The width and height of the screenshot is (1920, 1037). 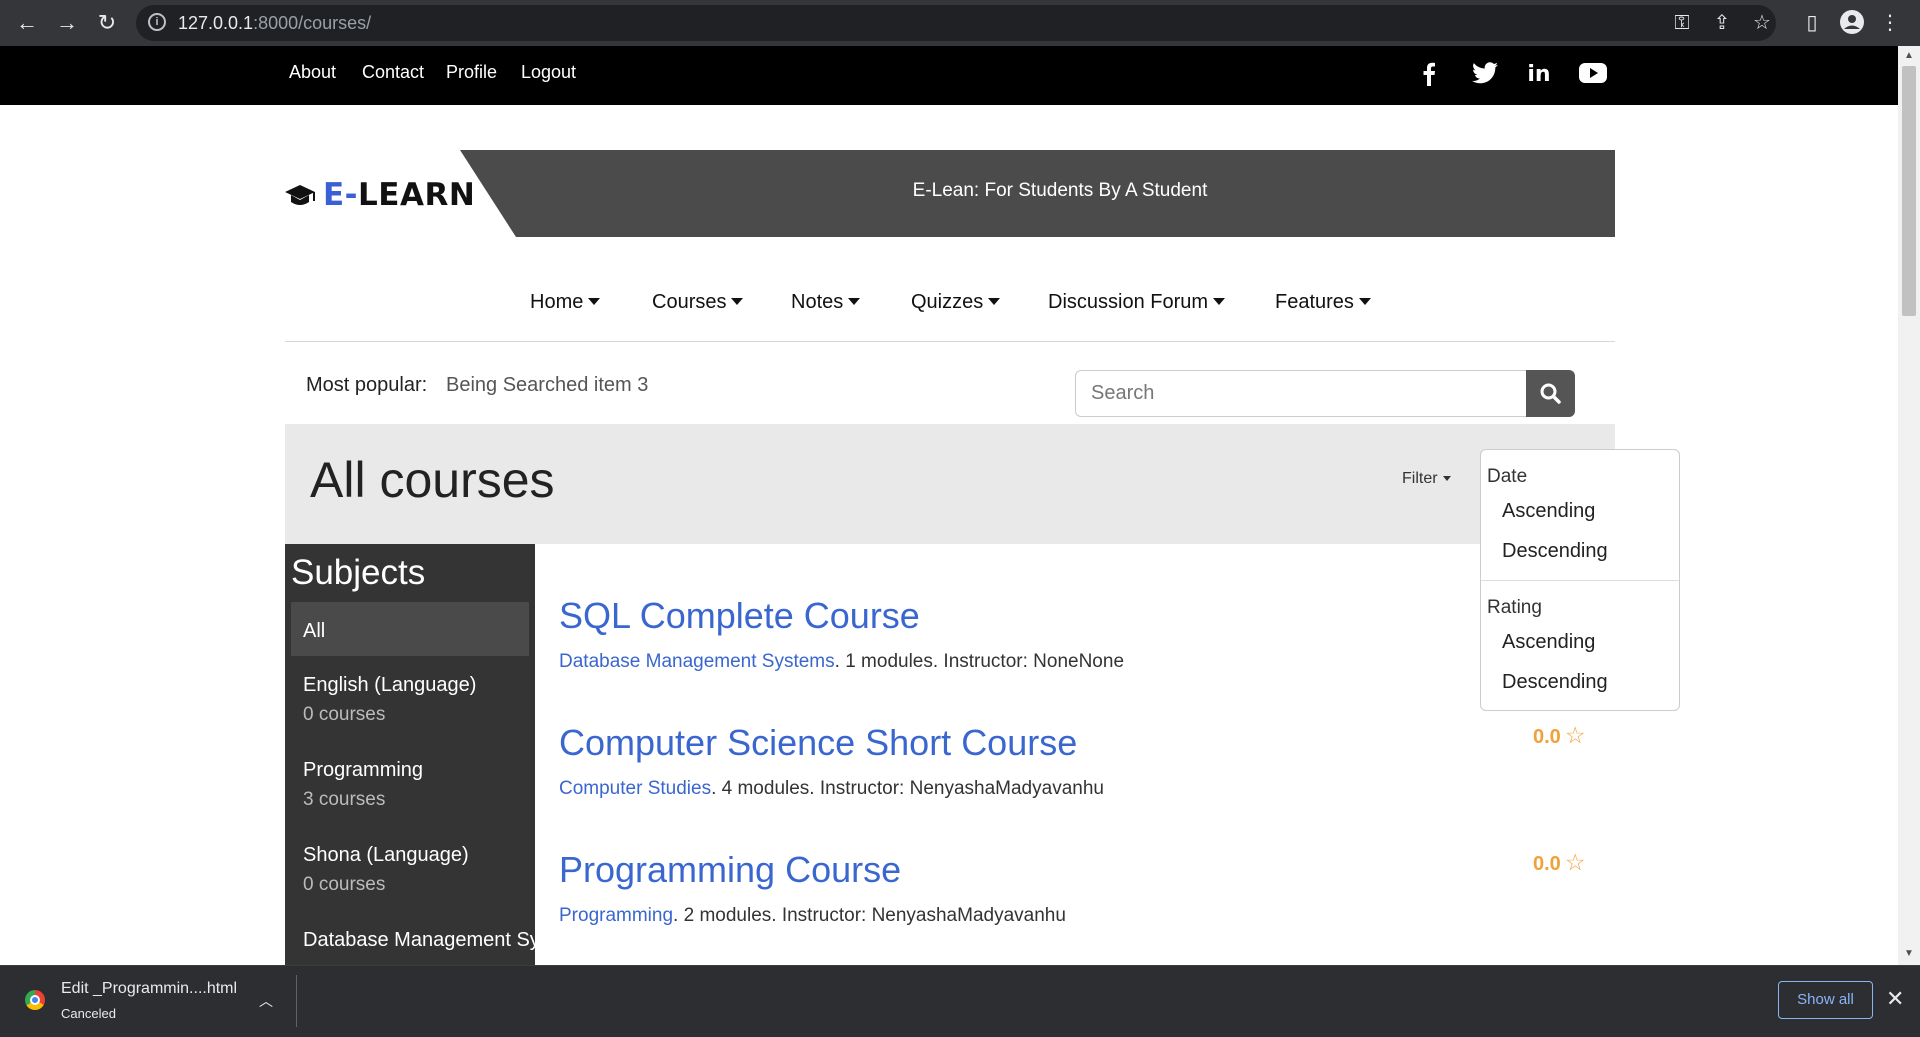 I want to click on subject-item-english: English (Language), so click(x=389, y=685).